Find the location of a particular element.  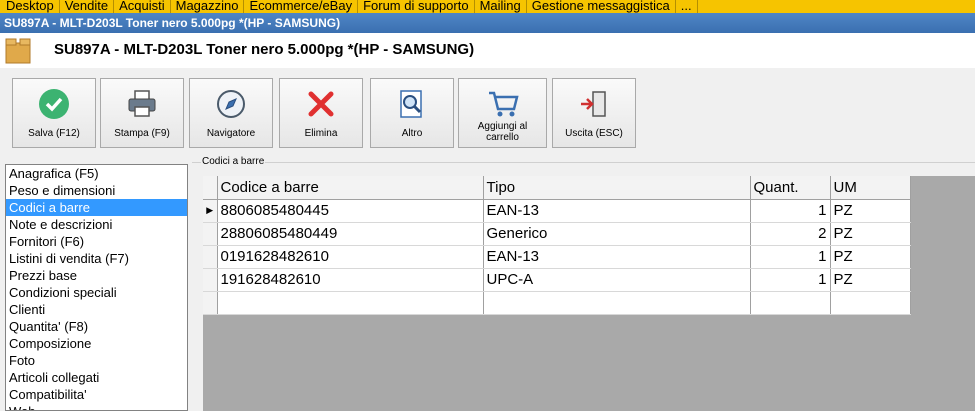

nav-item-foto: Foto is located at coordinates (96, 360).